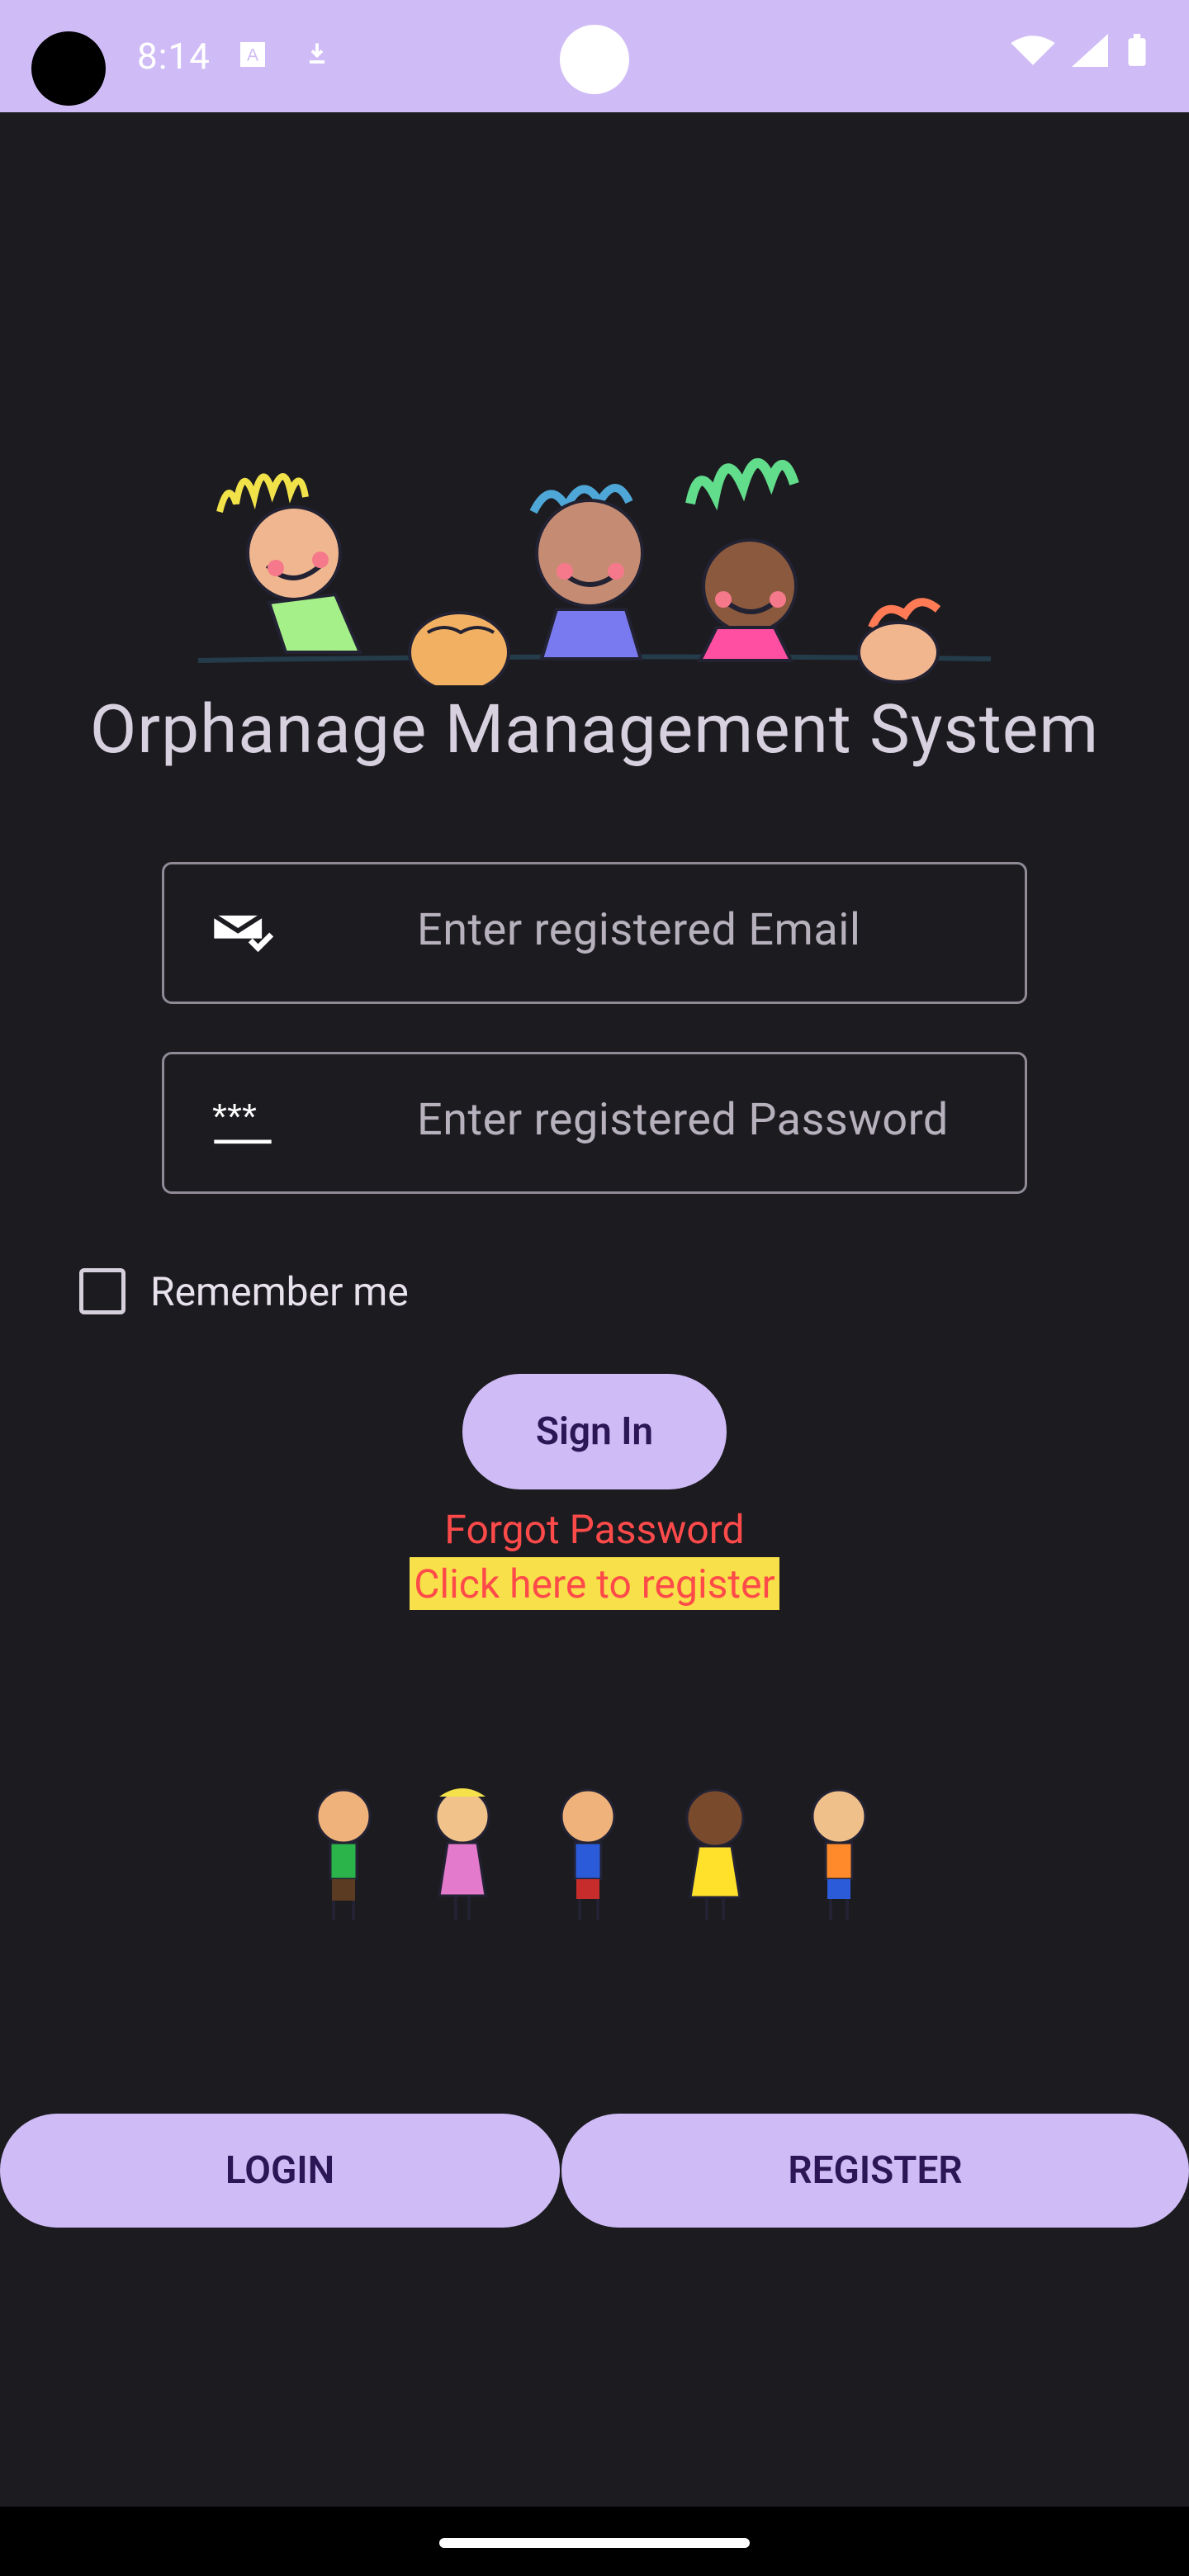 Image resolution: width=1189 pixels, height=2576 pixels. I want to click on camera-icon, so click(68, 68).